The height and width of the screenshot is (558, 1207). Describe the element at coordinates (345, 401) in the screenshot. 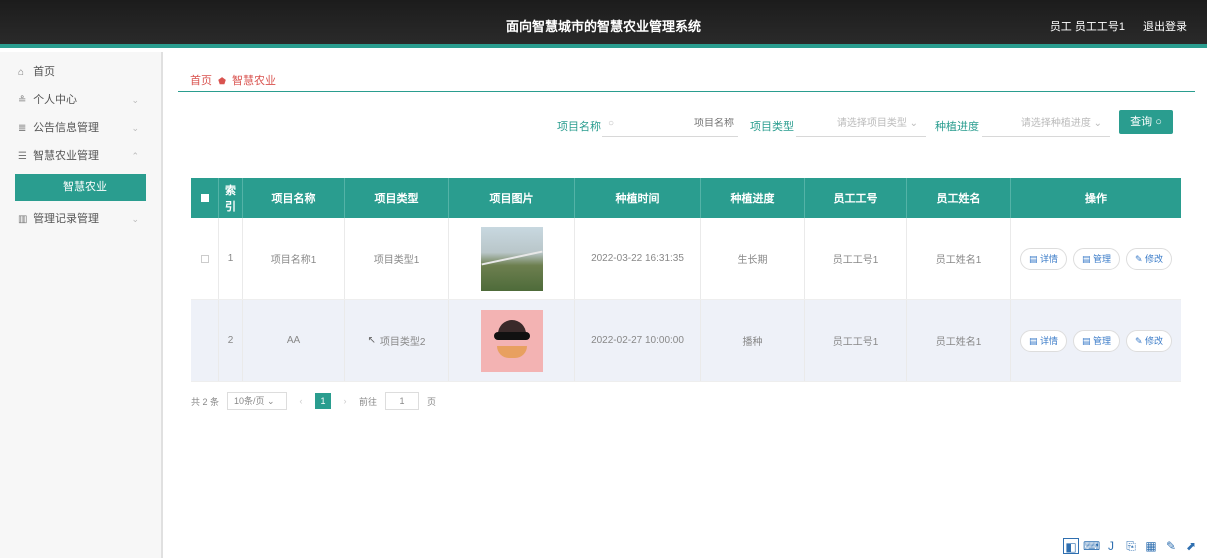

I see `next-page-icon: ›` at that location.